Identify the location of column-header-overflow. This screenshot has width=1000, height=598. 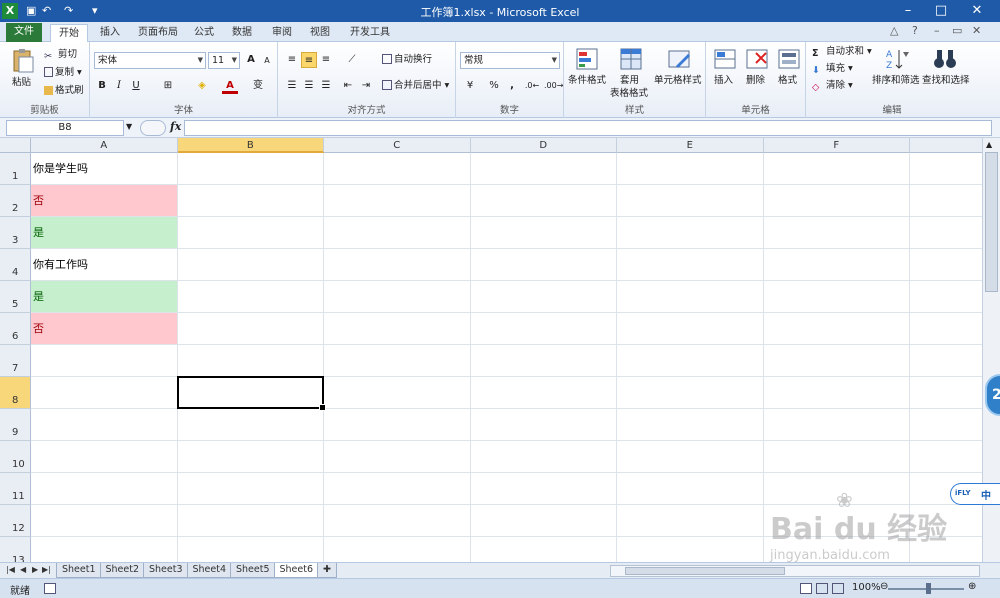
(946, 145).